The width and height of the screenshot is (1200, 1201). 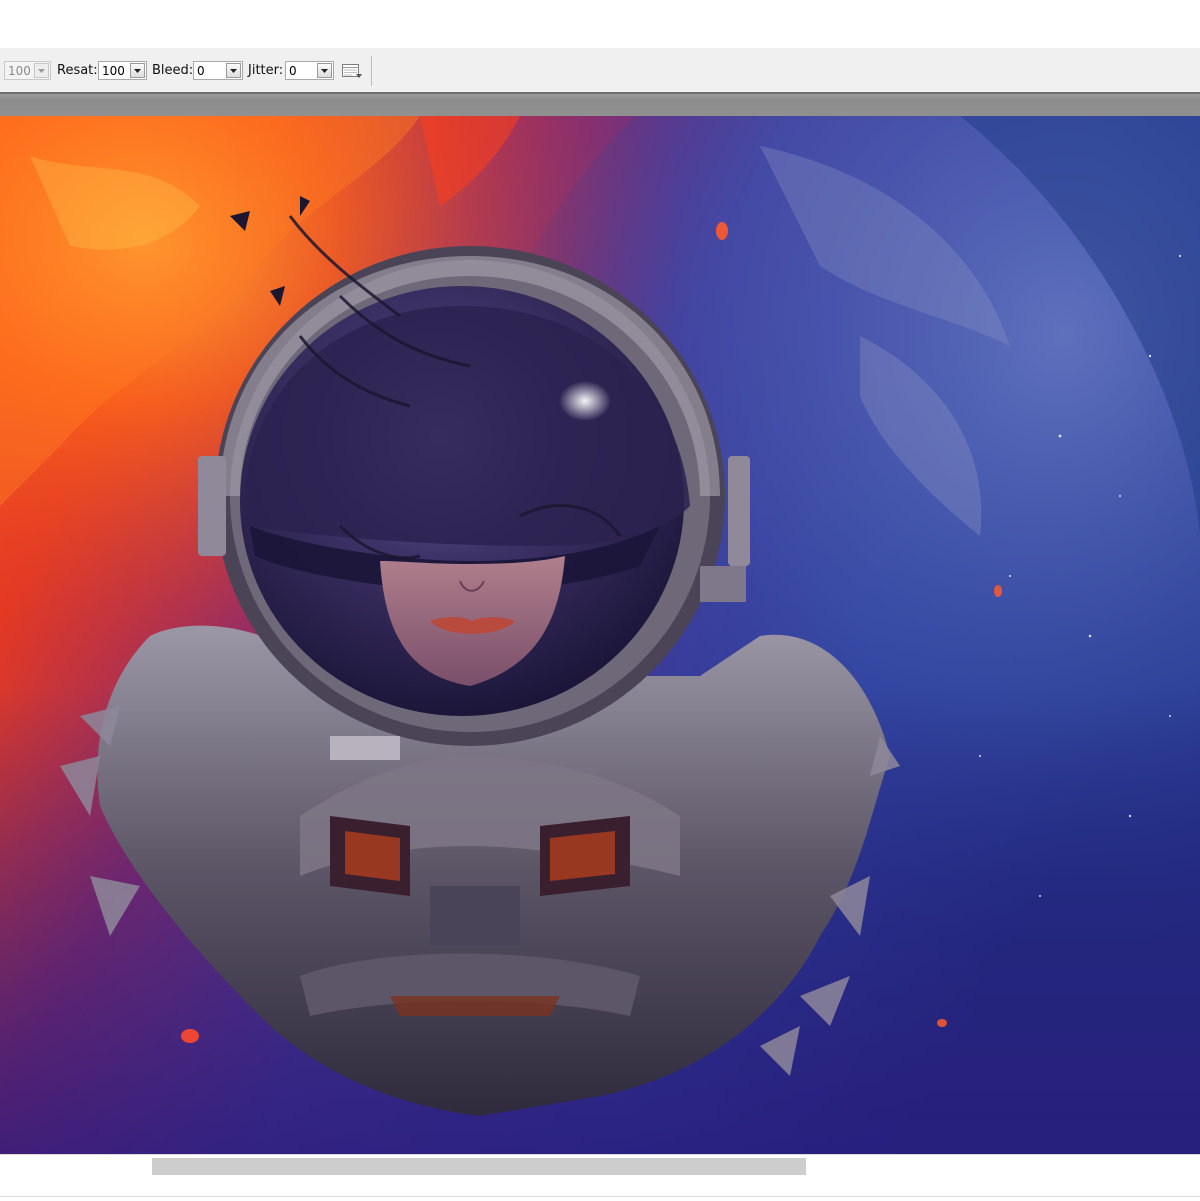 I want to click on resat-label: Resat:, so click(x=77, y=70).